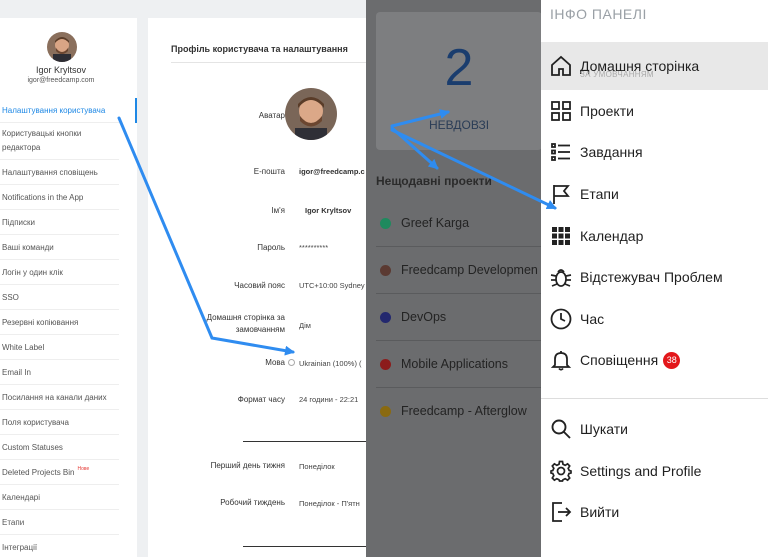 Image resolution: width=768 pixels, height=557 pixels. What do you see at coordinates (20, 547) in the screenshot?
I see `settings-menu-label: Інтеграції` at bounding box center [20, 547].